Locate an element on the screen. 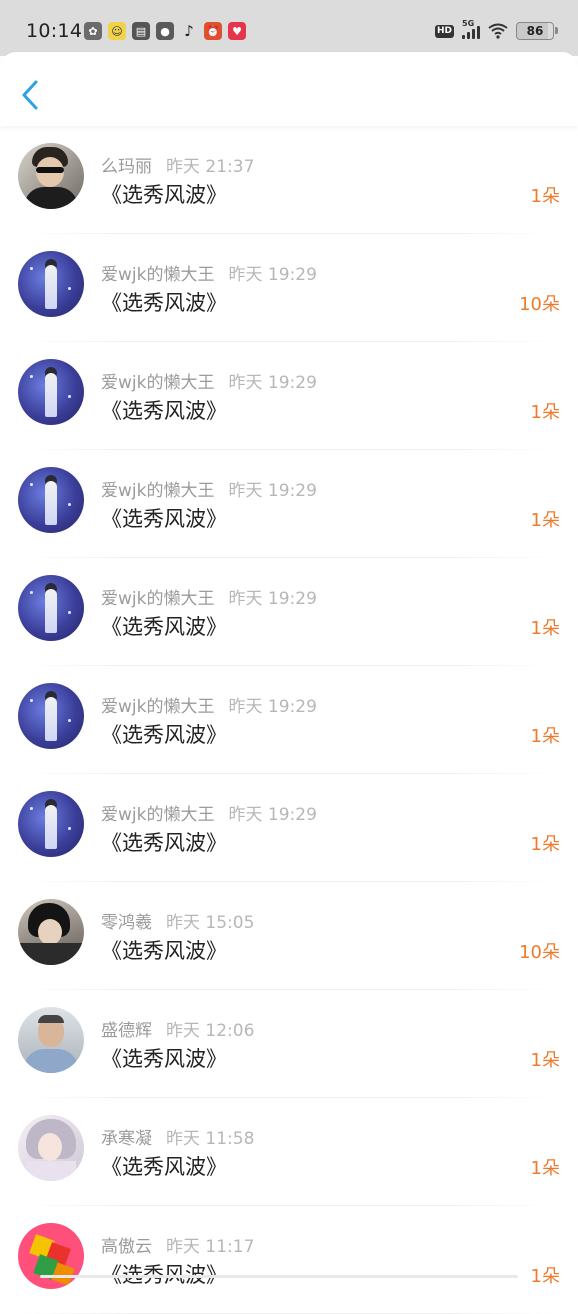  page-header is located at coordinates (289, 89).